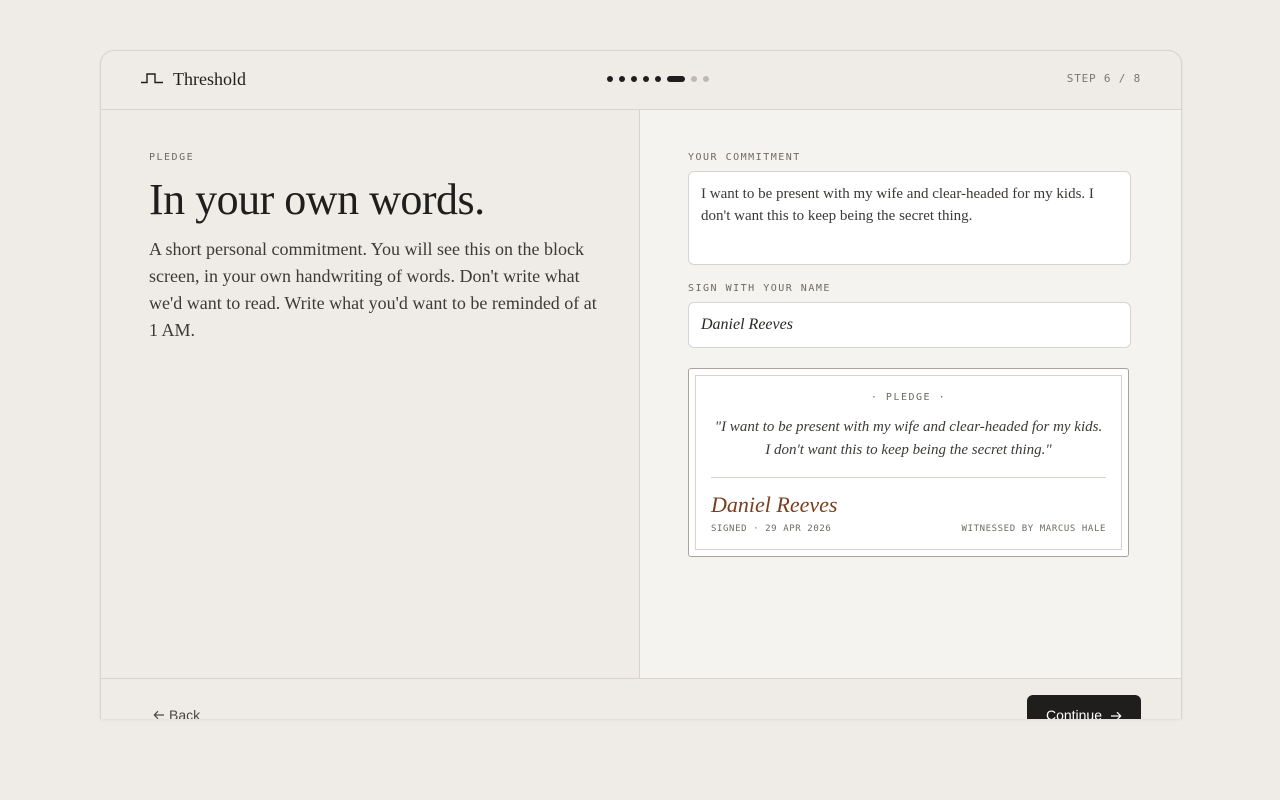 The image size is (1280, 800). I want to click on signature-label: SIGN WITH YOUR NAME, so click(759, 288).